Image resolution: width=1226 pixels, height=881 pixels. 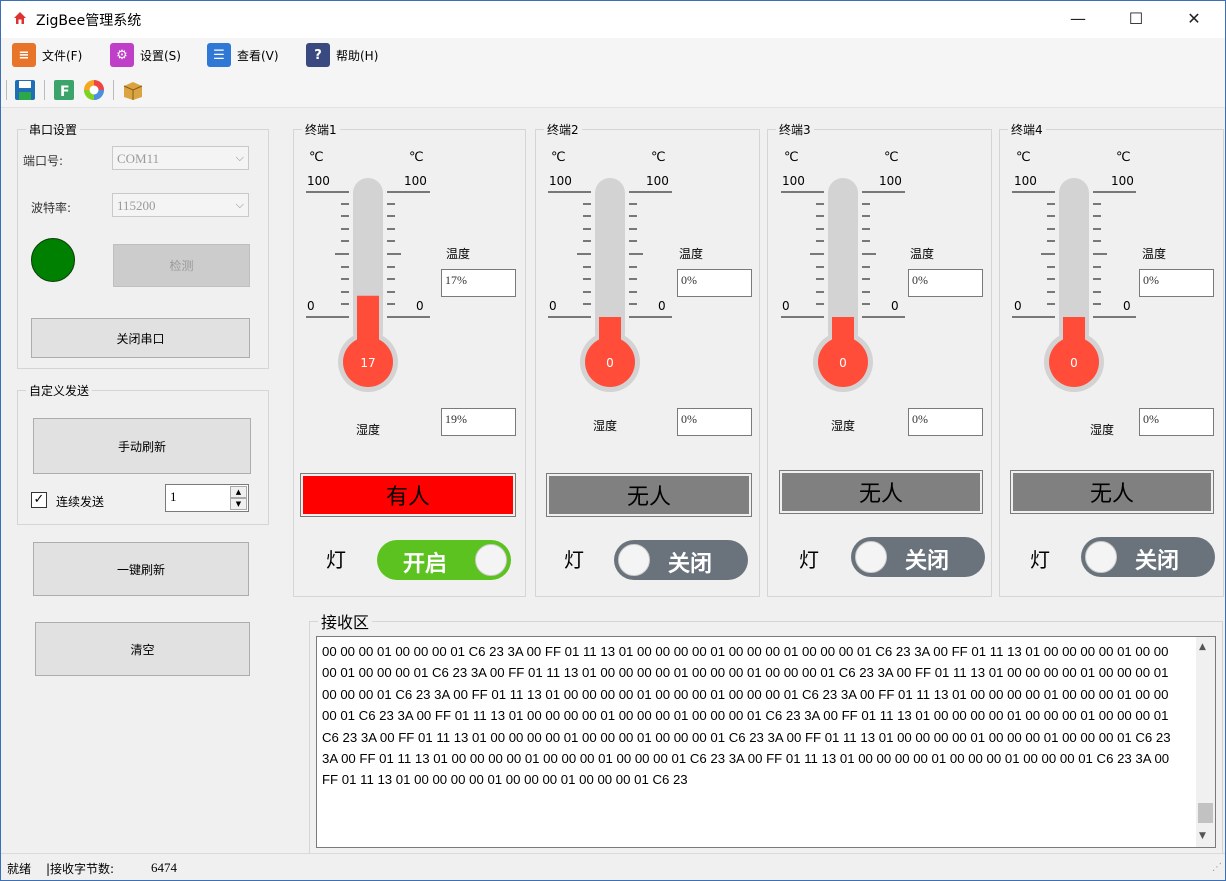 I want to click on scroll-up-icon: ▲, so click(x=1202, y=647).